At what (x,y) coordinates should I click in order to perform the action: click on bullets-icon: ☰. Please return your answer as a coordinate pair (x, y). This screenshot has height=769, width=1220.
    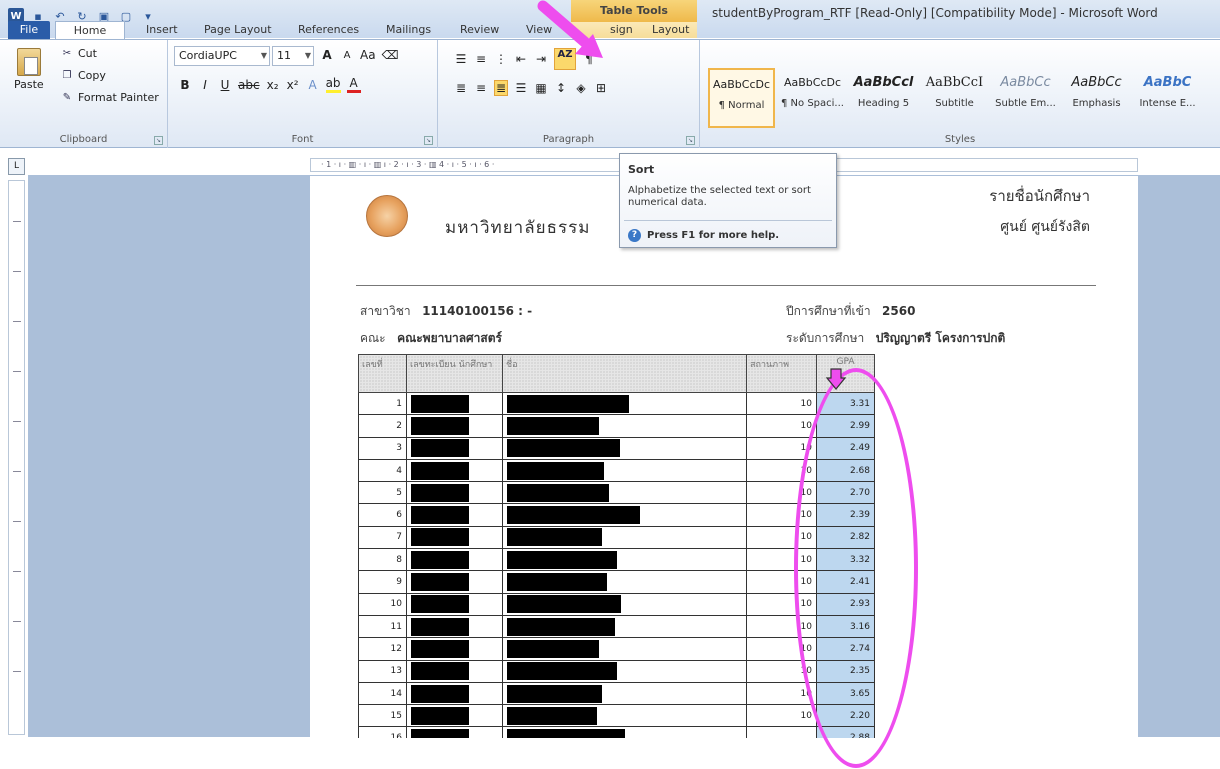
    Looking at the image, I should click on (461, 59).